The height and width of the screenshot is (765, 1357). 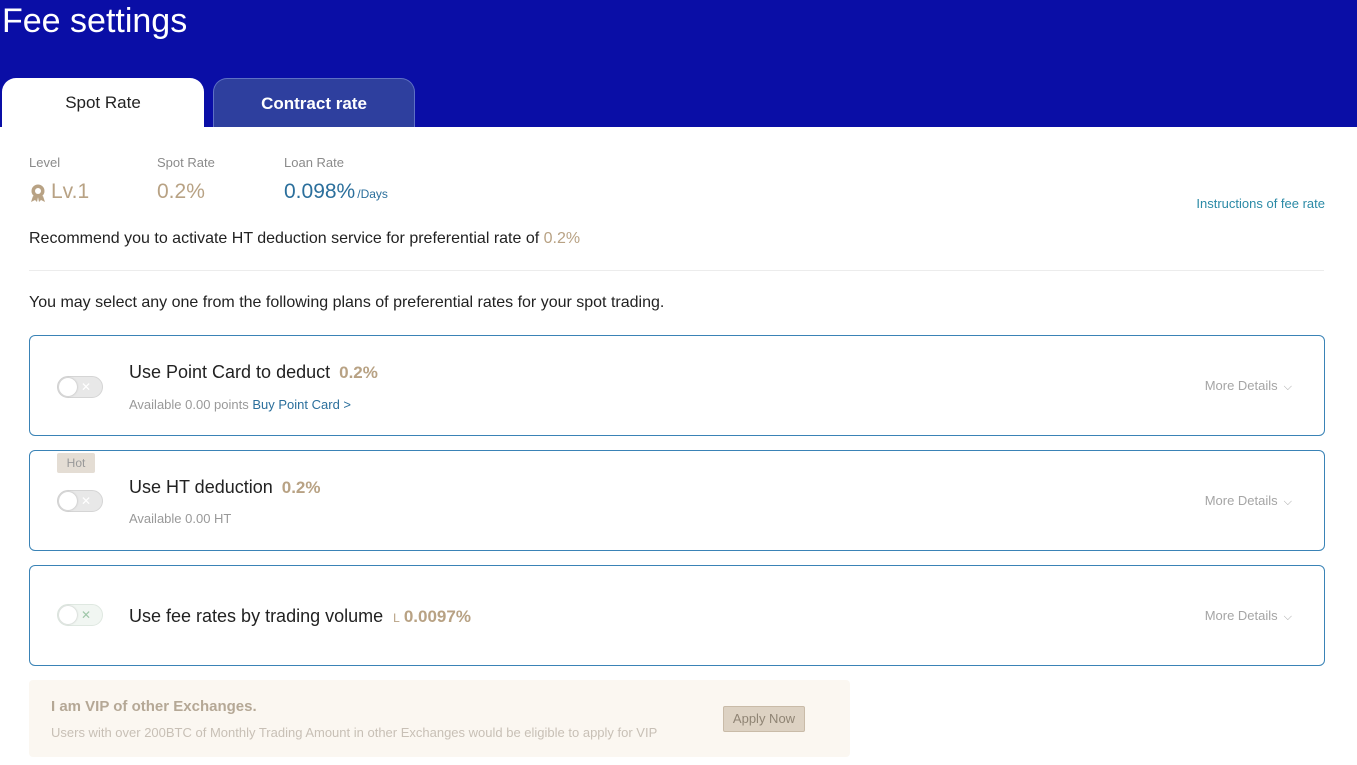 What do you see at coordinates (181, 191) in the screenshot?
I see `spot-rate-value: 0.2%` at bounding box center [181, 191].